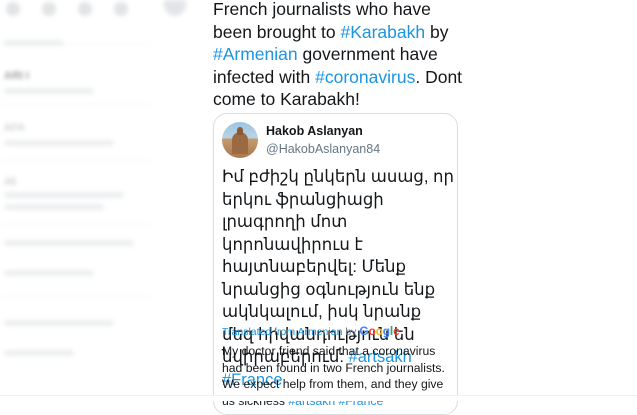 Image resolution: width=637 pixels, height=415 pixels. I want to click on hashtag-link: #Karabakh, so click(382, 32).